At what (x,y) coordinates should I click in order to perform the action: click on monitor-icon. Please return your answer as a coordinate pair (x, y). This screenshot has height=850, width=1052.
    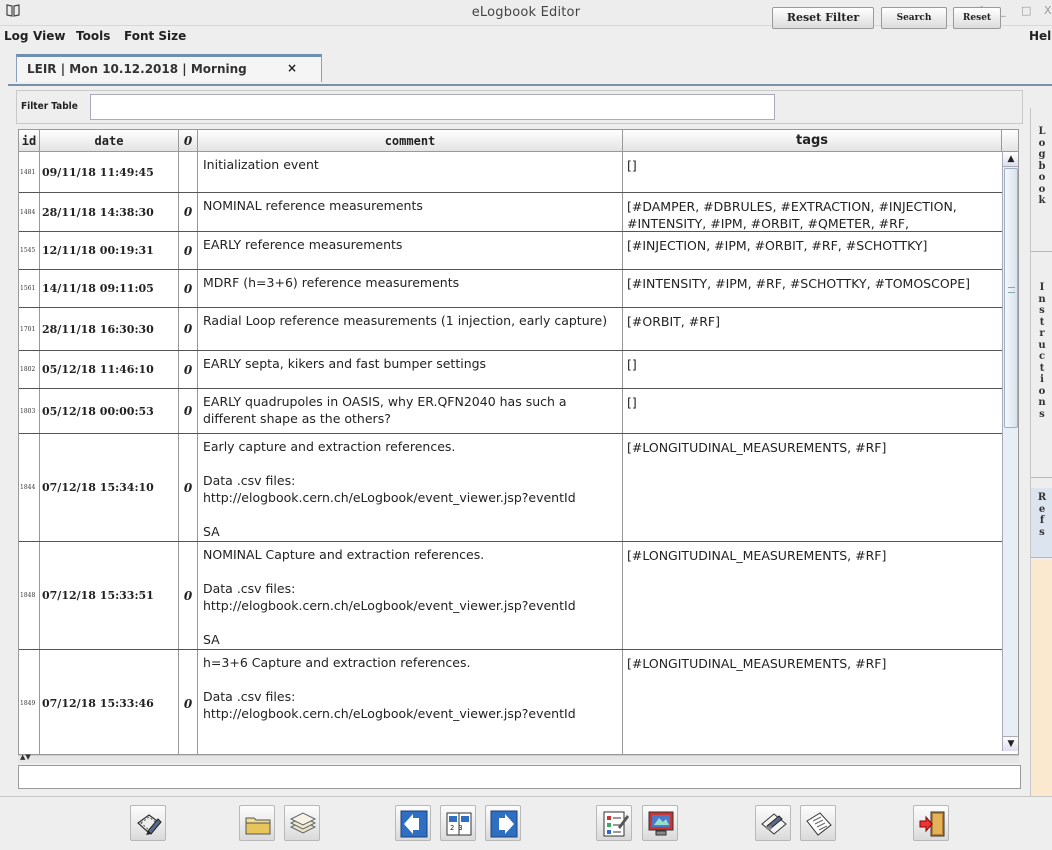
    Looking at the image, I should click on (661, 823).